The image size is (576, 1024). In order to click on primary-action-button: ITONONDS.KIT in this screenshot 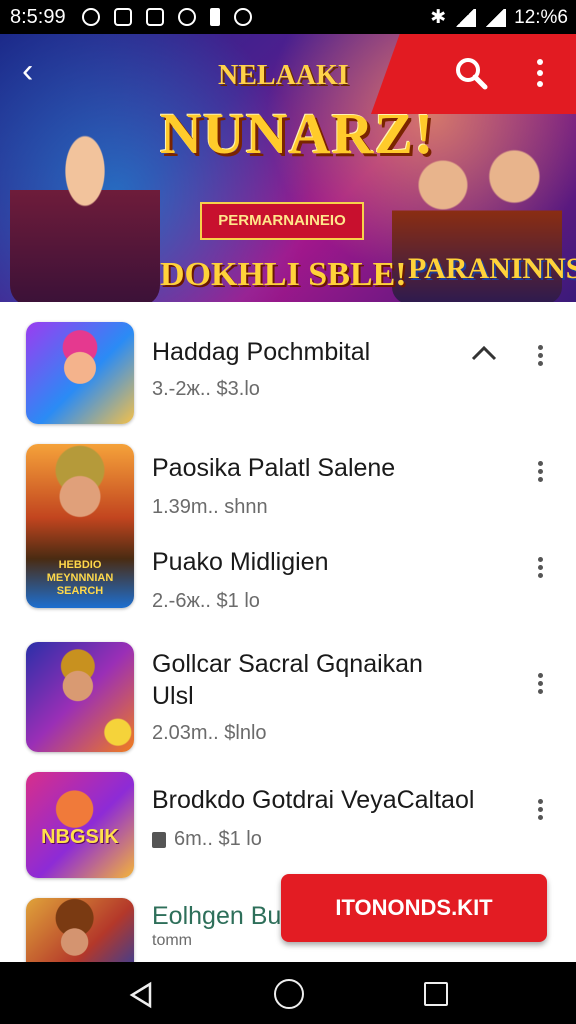, I will do `click(414, 908)`.